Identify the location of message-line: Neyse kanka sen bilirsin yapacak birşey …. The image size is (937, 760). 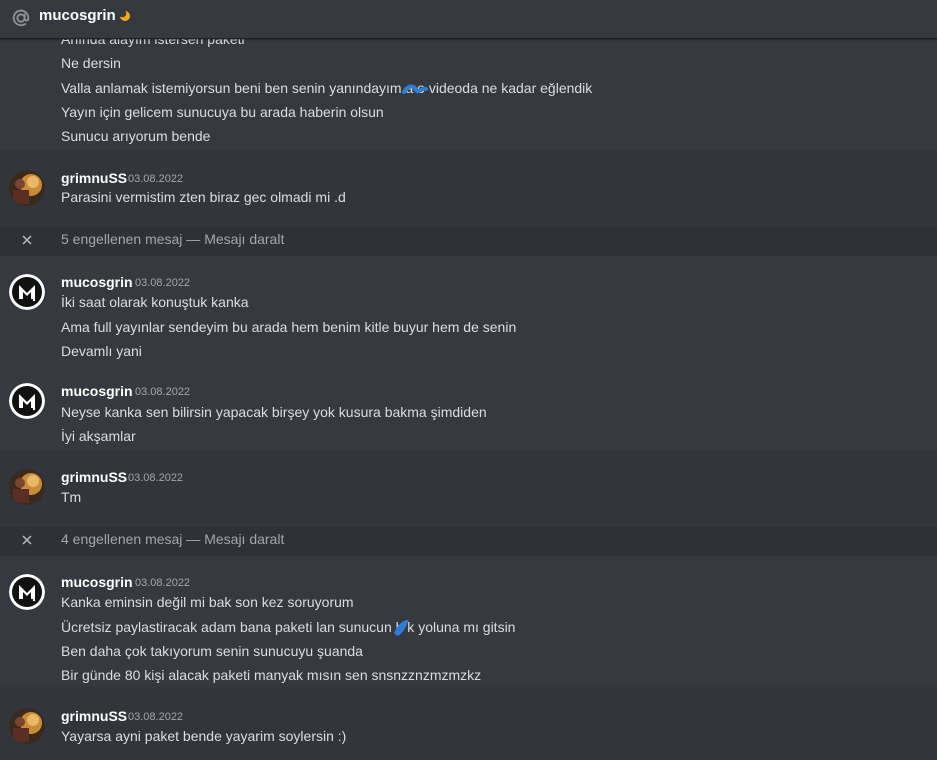
(274, 412).